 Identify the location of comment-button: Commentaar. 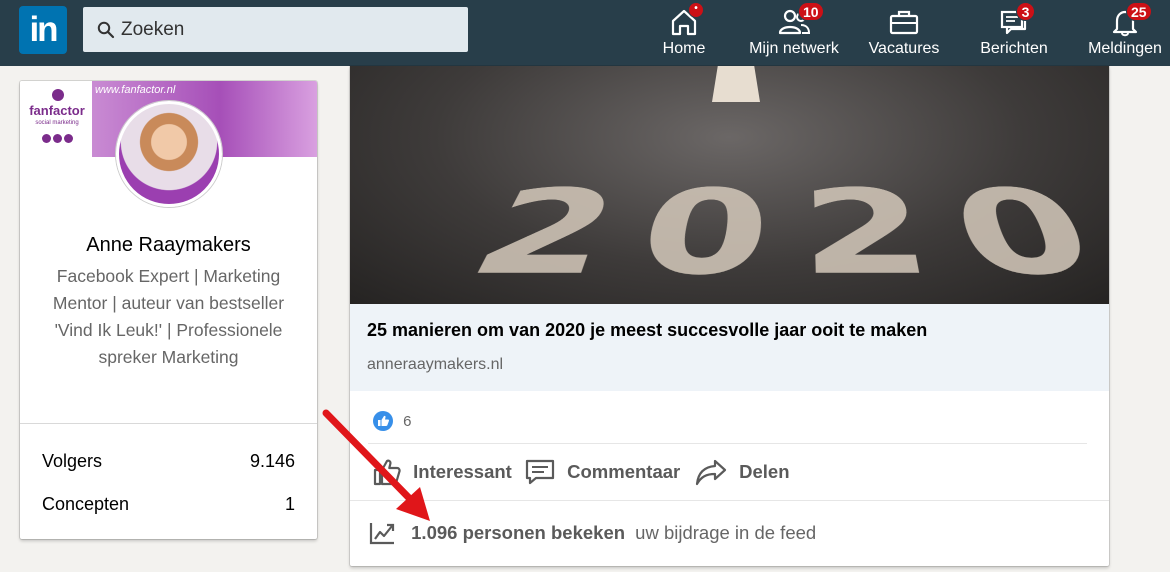
(602, 473).